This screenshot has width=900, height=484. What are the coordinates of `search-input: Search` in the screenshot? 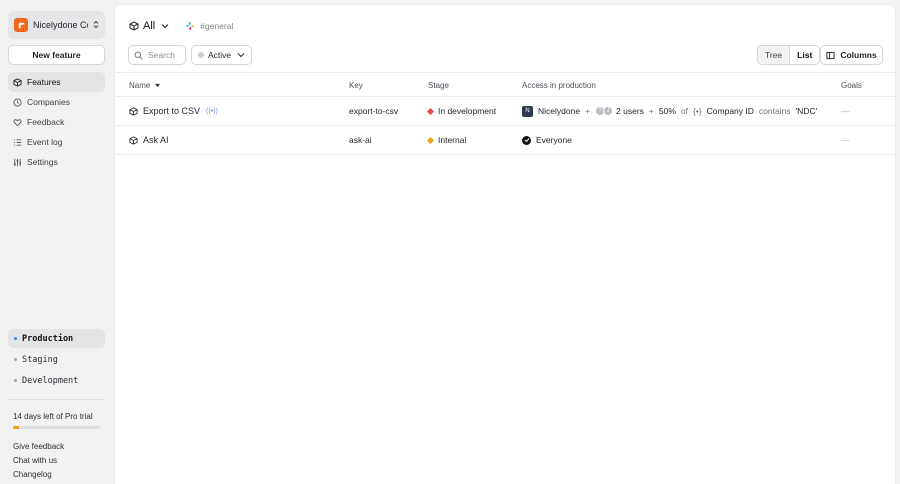 It's located at (157, 55).